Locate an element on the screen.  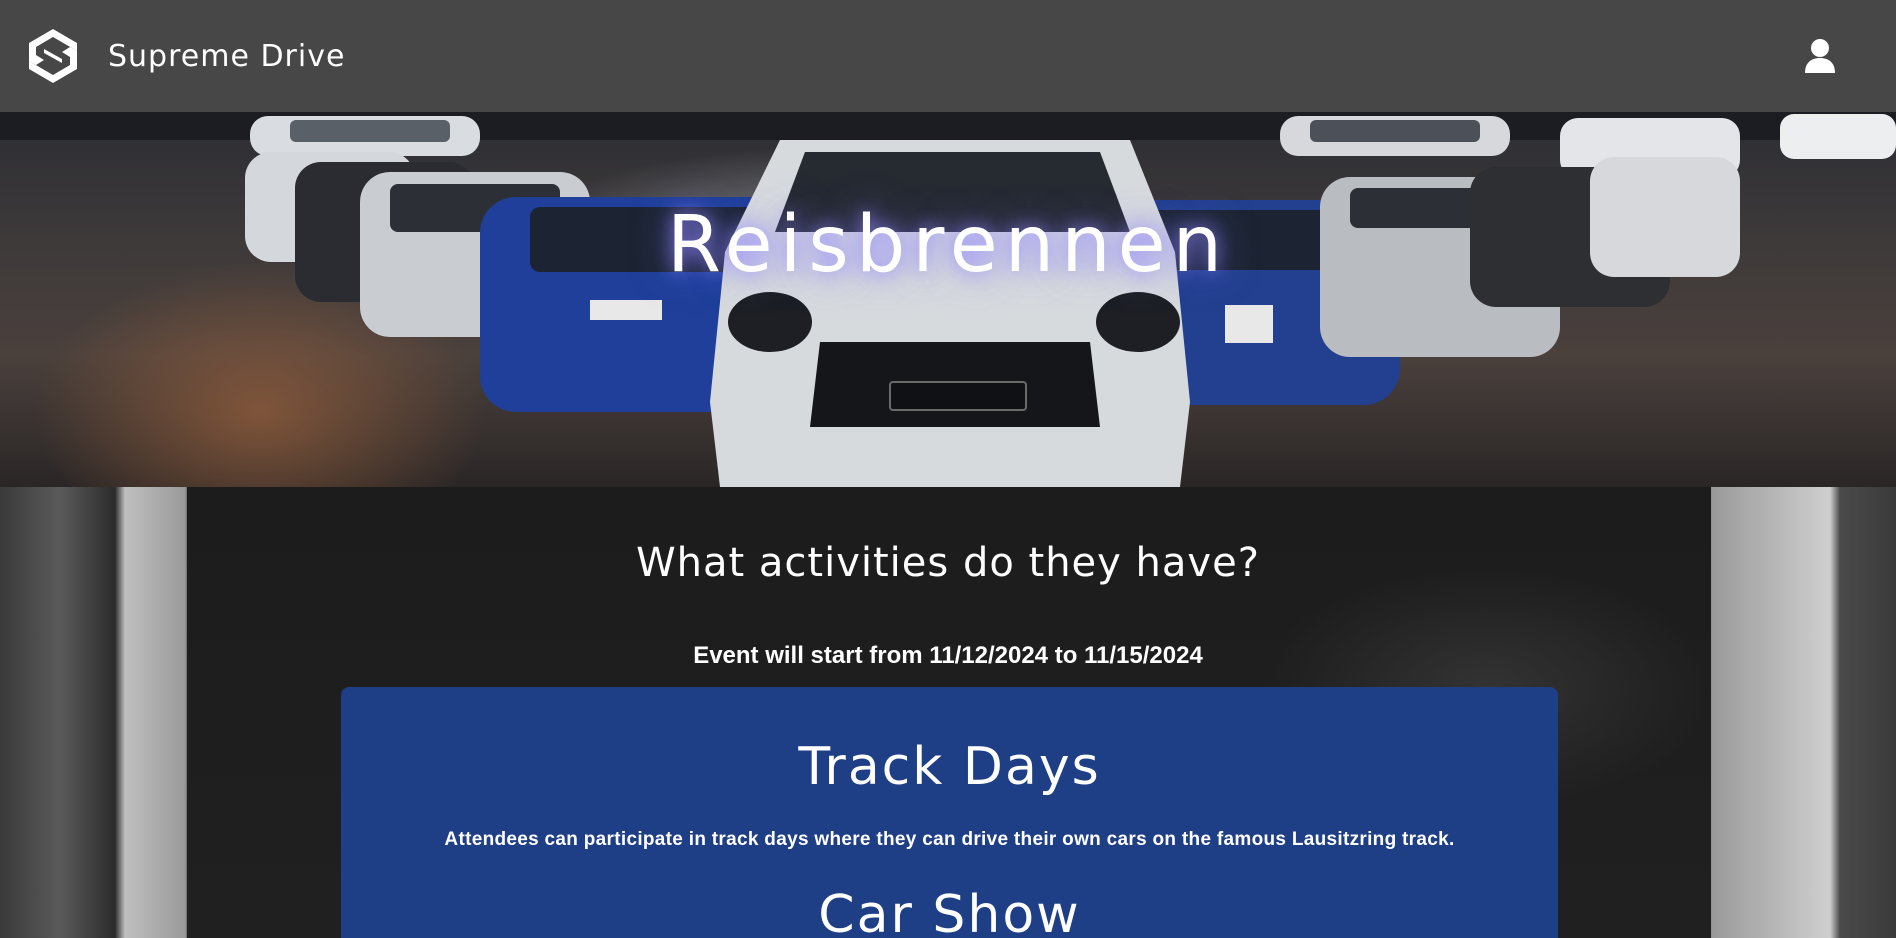
user-account-button is located at coordinates (1820, 56).